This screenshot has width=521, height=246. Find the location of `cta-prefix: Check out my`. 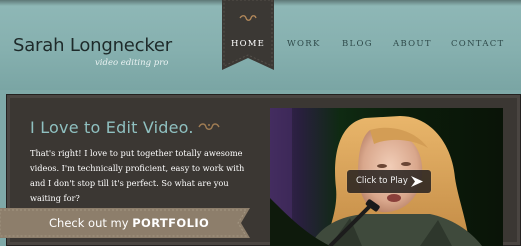

cta-prefix: Check out my is located at coordinates (89, 223).